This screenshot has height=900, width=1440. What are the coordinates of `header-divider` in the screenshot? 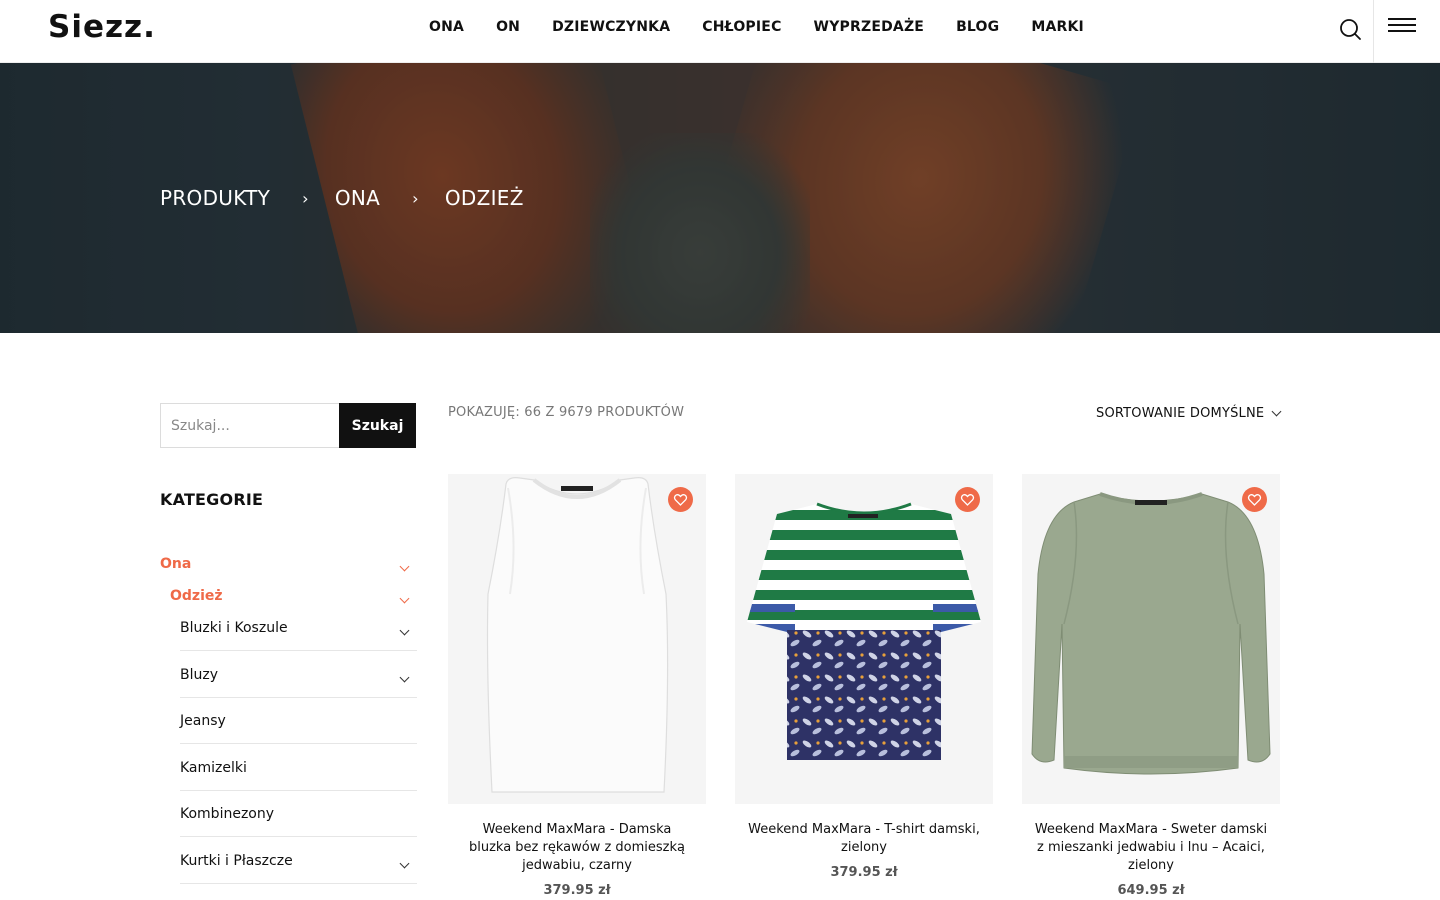 It's located at (1373, 31).